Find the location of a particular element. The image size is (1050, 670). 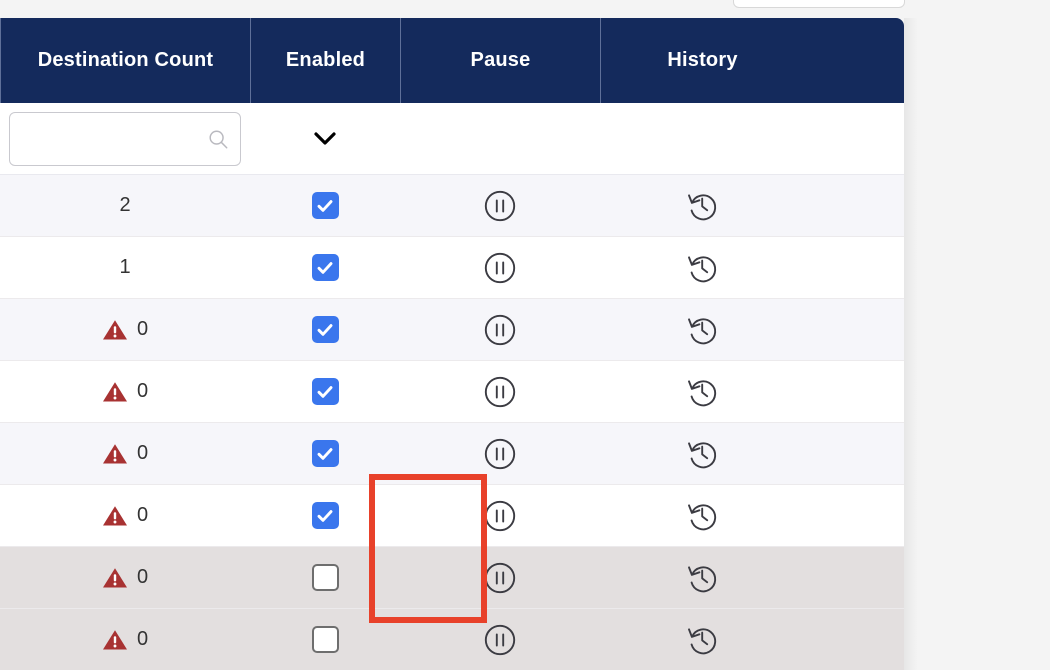

filter-cell-history is located at coordinates (702, 138).